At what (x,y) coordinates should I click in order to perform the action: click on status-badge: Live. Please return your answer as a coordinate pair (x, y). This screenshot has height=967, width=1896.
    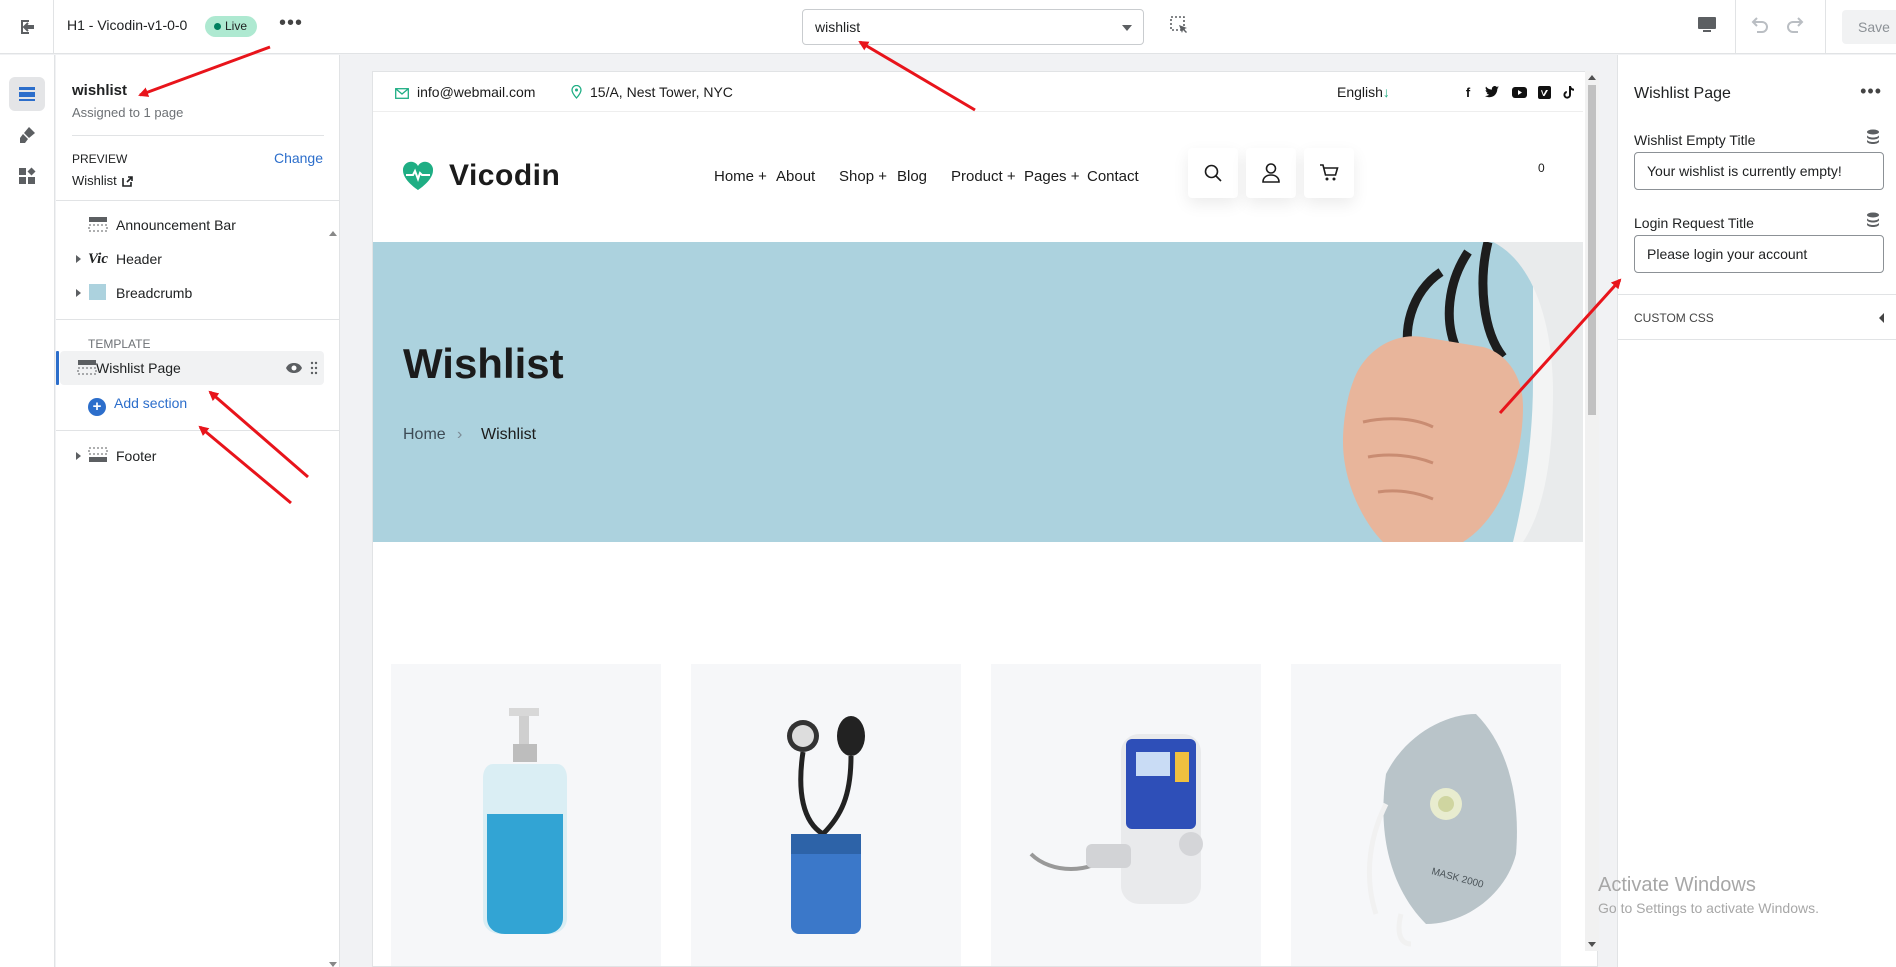
    Looking at the image, I should click on (231, 26).